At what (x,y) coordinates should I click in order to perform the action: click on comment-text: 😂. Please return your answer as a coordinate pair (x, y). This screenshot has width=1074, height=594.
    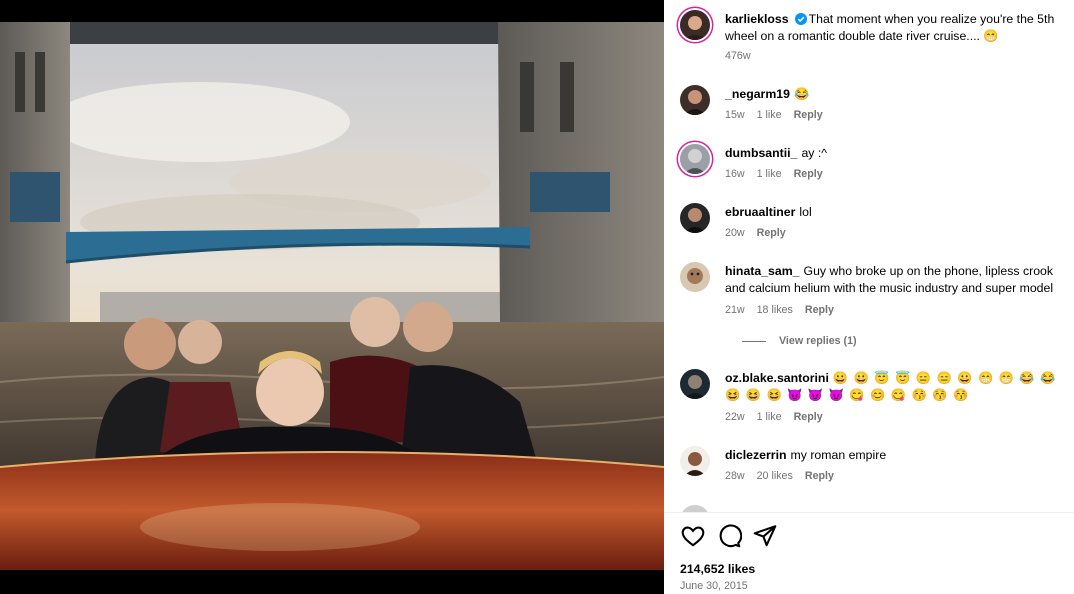
    Looking at the image, I should click on (801, 94).